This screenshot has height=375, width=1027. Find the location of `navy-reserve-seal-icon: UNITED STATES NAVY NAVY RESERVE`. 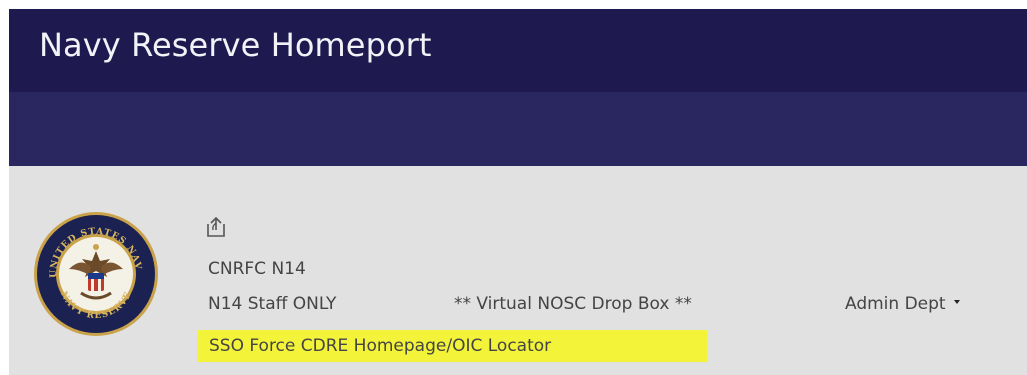

navy-reserve-seal-icon: UNITED STATES NAVY NAVY RESERVE is located at coordinates (96, 274).